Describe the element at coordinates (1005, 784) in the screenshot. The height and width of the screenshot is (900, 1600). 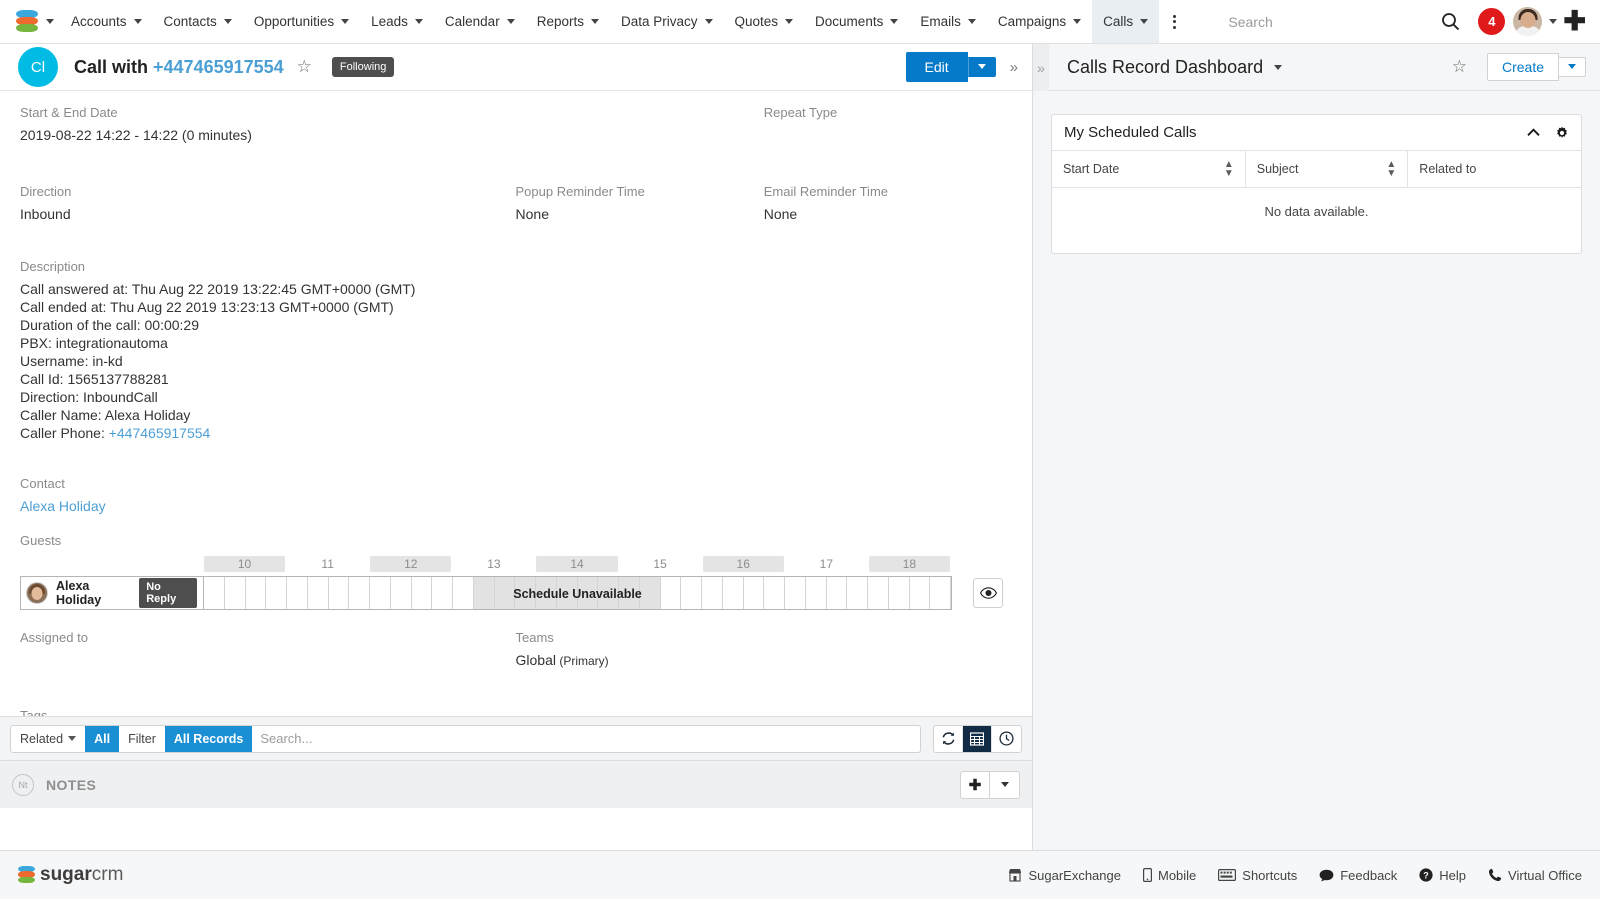
I see `notes-actions-caret-down-icon` at that location.